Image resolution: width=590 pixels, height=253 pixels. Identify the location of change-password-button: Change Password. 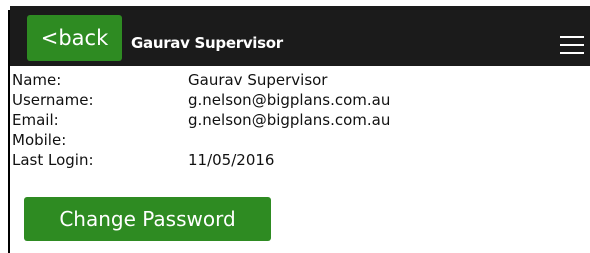
(147, 219).